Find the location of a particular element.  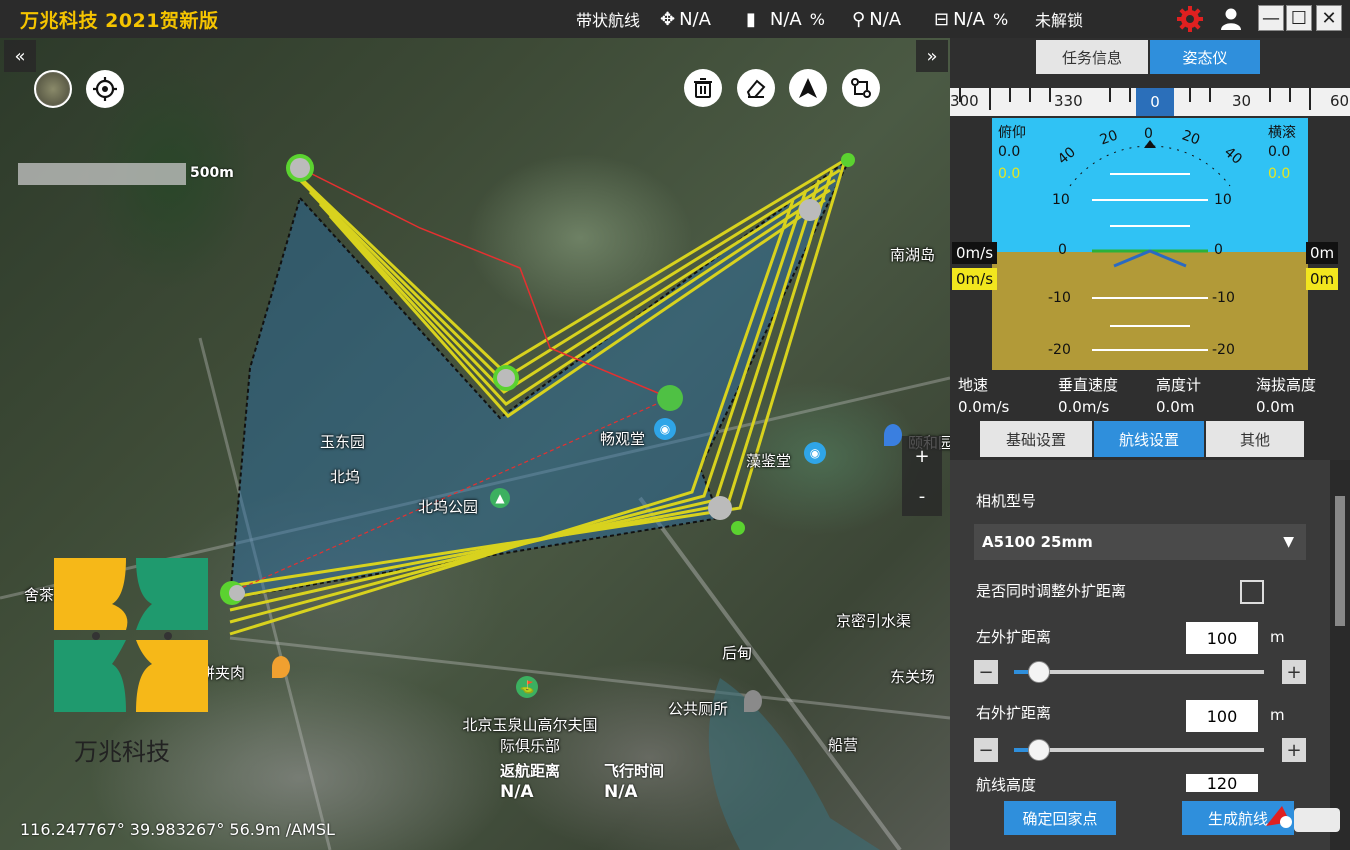

scale-label: 500m is located at coordinates (212, 173).